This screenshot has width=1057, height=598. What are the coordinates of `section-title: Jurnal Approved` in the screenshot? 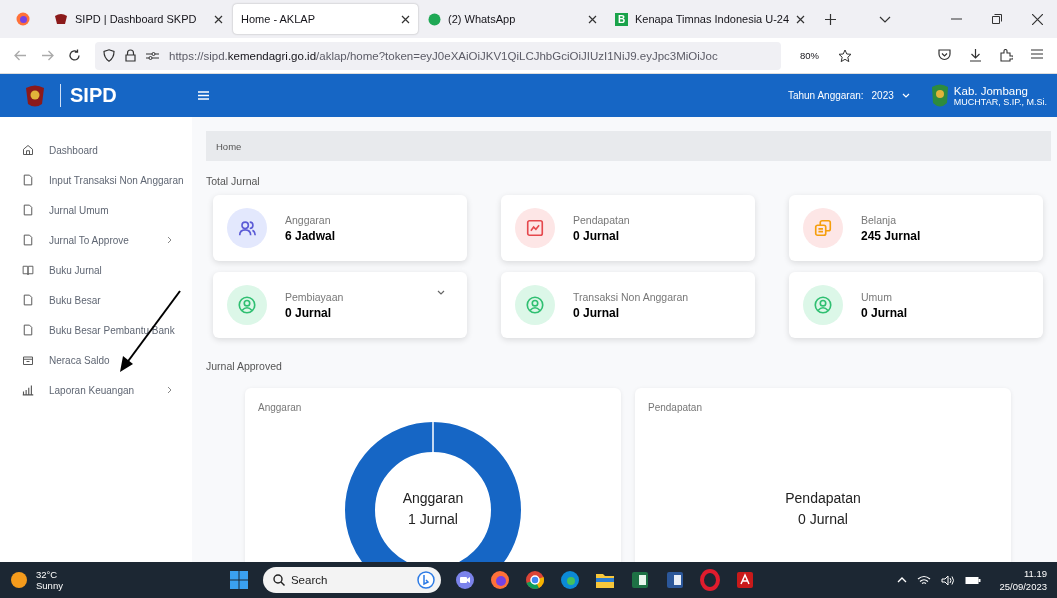 It's located at (244, 366).